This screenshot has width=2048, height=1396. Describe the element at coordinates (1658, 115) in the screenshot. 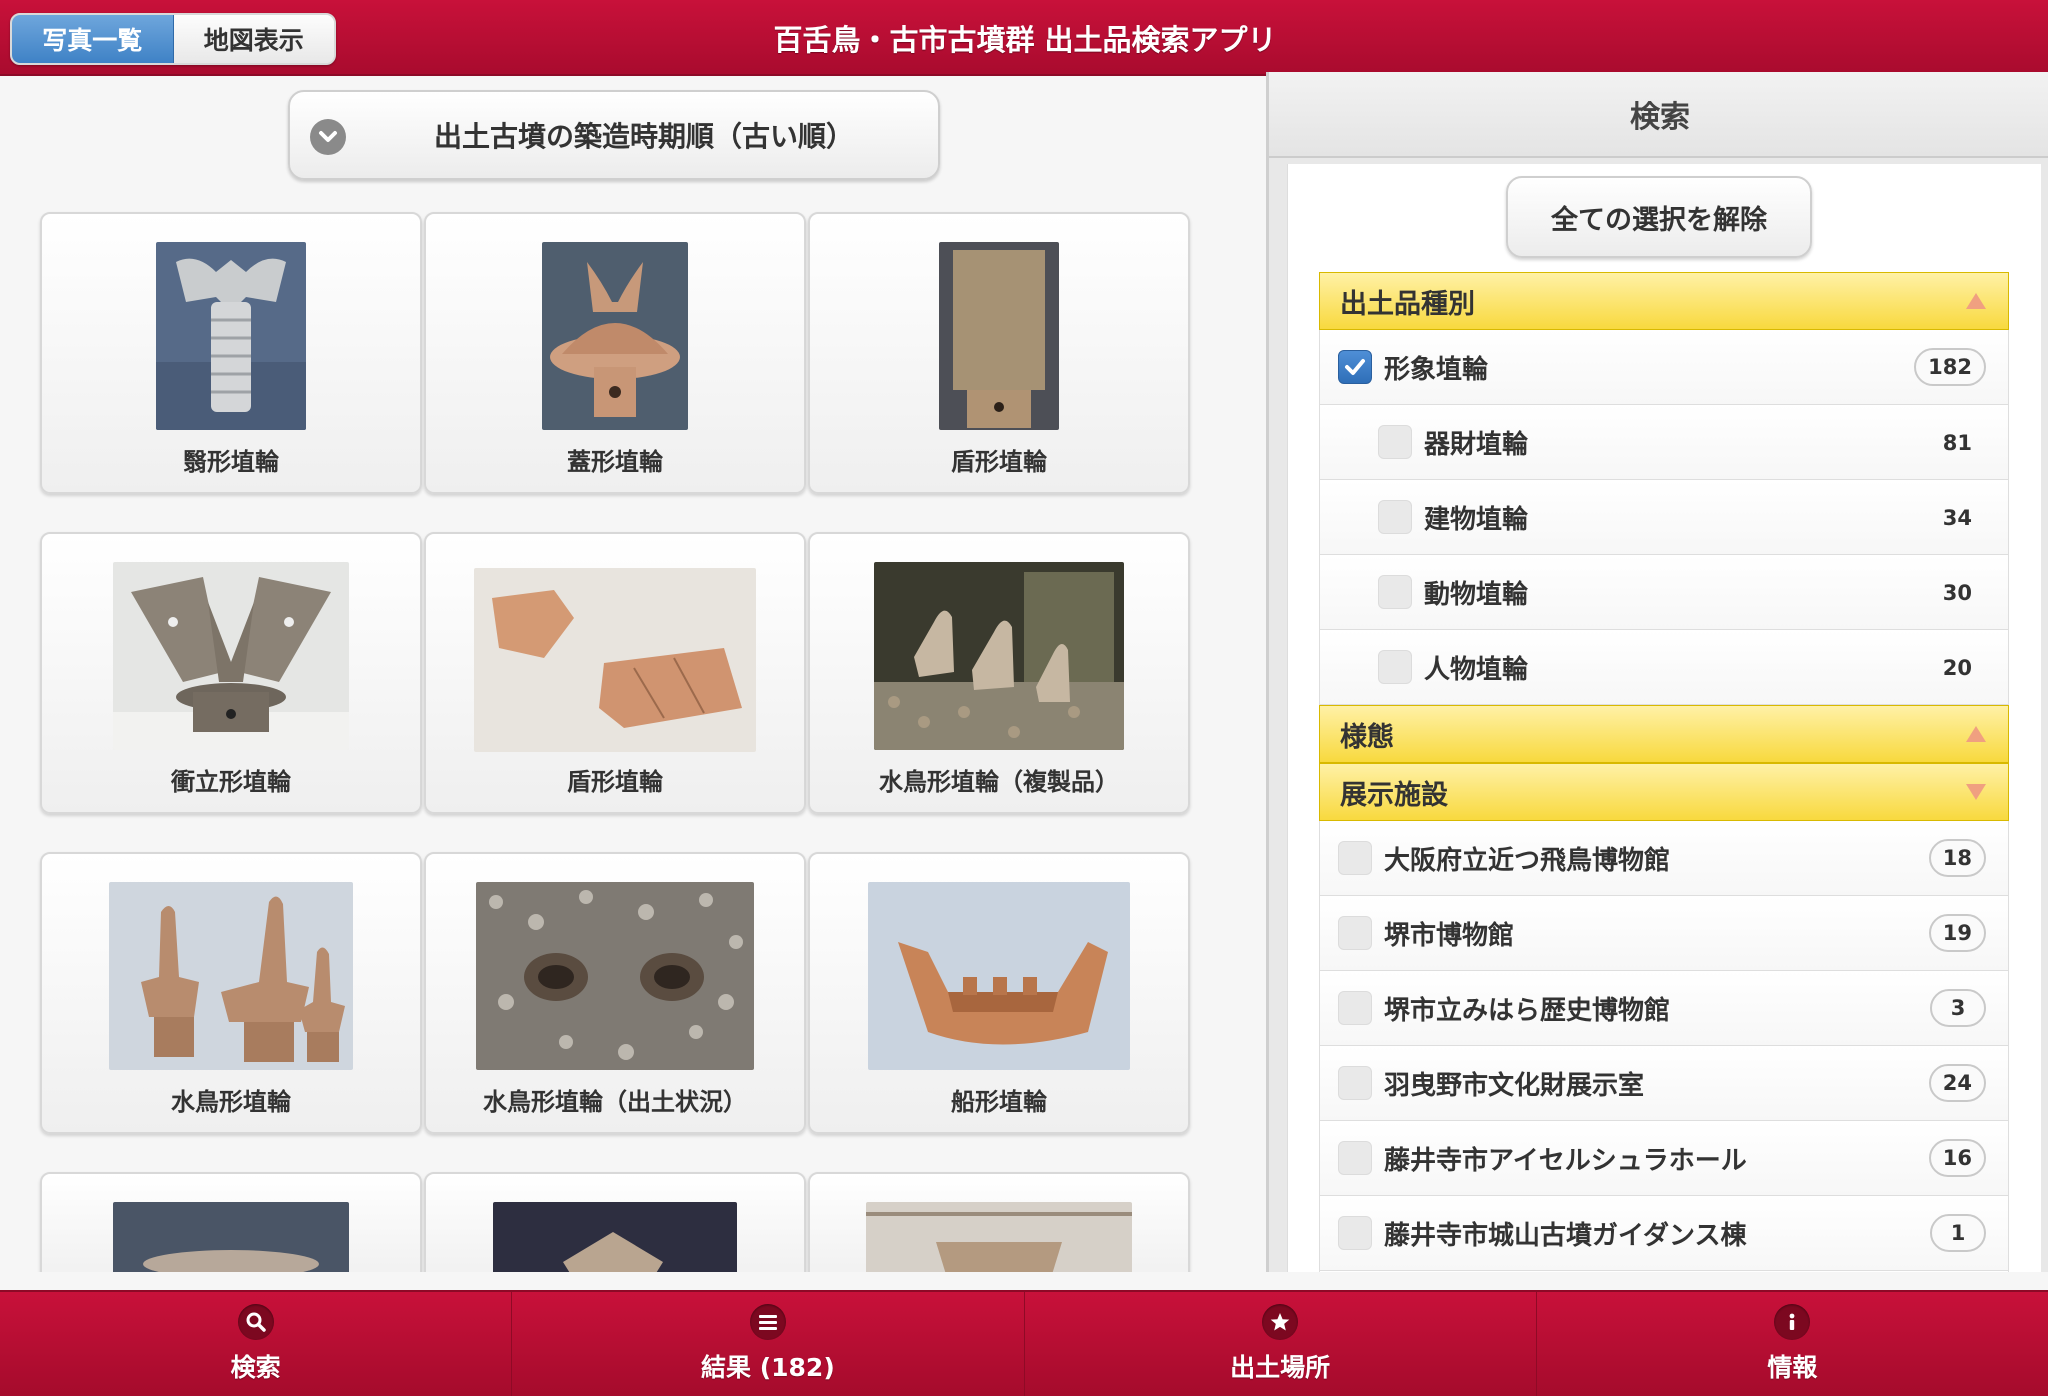

I see `search-panel-title: 検索` at that location.